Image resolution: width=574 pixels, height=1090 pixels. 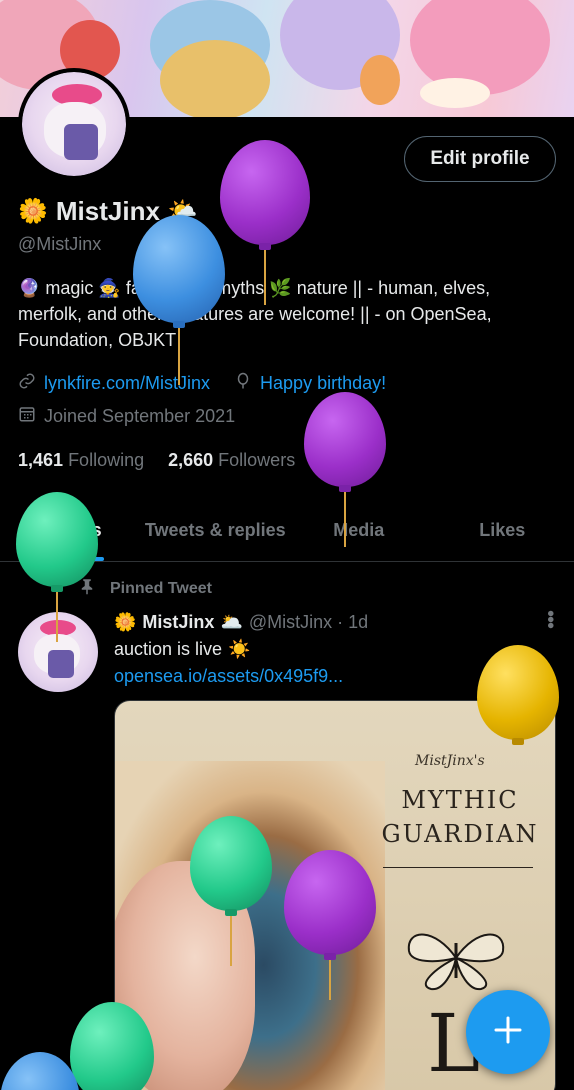 What do you see at coordinates (57, 567) in the screenshot?
I see `balloon-green` at bounding box center [57, 567].